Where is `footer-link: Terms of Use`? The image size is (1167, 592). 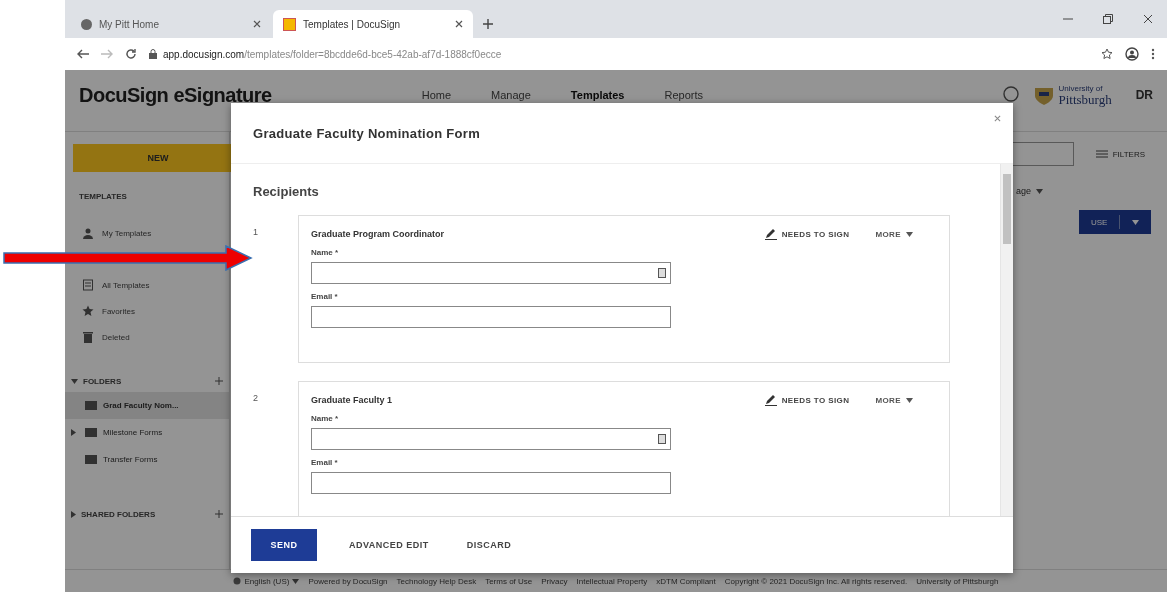
footer-link: Terms of Use is located at coordinates (509, 581).